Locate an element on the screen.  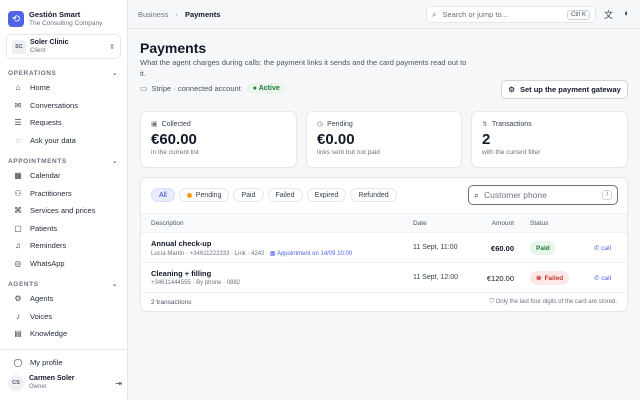
user-name: Carmen Soler is located at coordinates (52, 378).